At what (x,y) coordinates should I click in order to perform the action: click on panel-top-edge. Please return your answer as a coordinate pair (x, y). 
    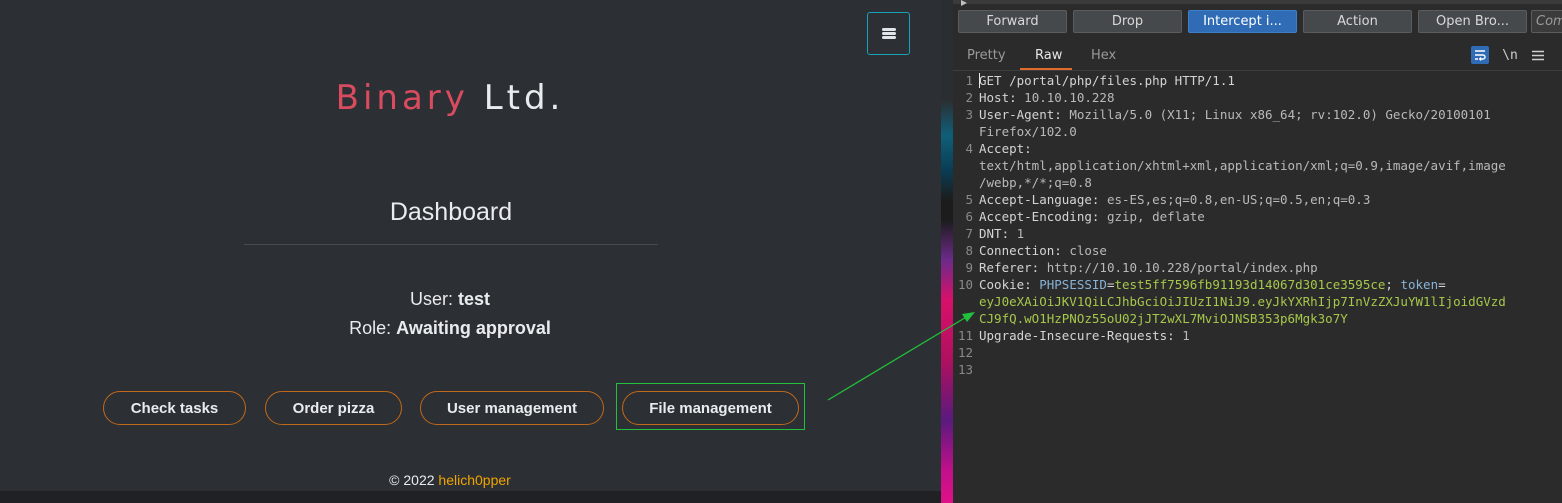
    Looking at the image, I should click on (1257, 3).